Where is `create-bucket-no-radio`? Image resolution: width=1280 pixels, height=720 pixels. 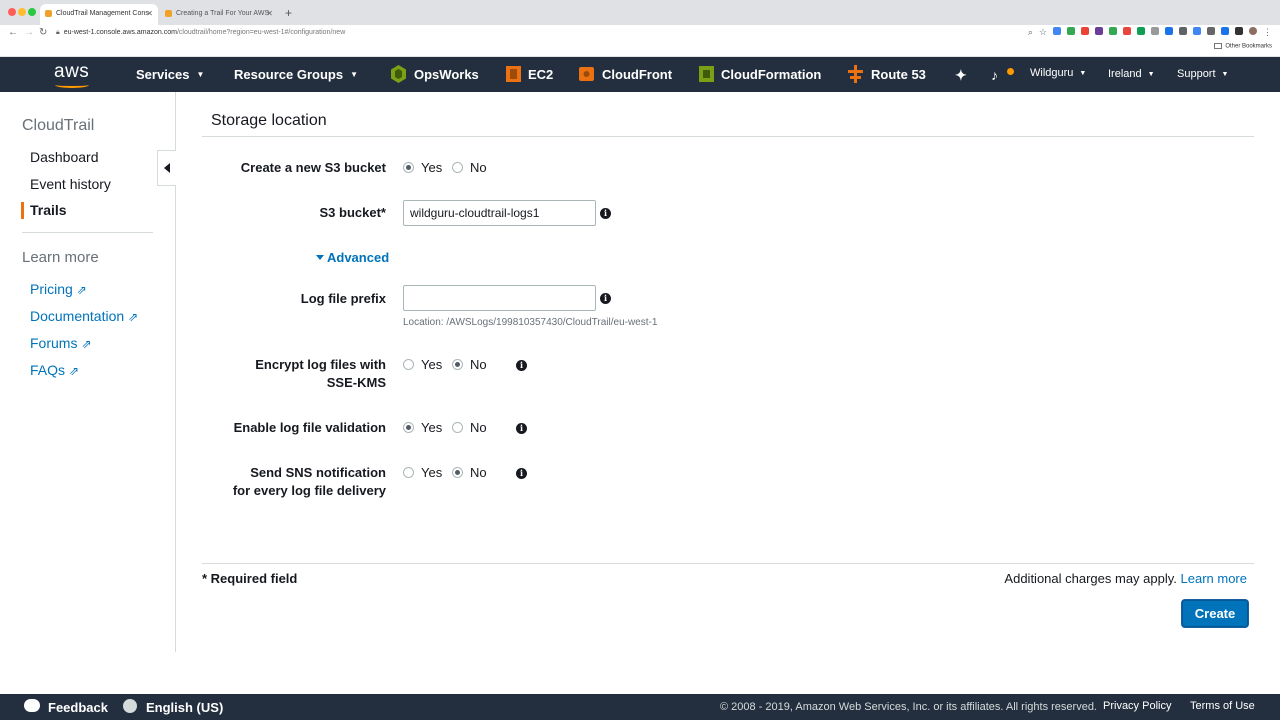
create-bucket-no-radio is located at coordinates (457, 167).